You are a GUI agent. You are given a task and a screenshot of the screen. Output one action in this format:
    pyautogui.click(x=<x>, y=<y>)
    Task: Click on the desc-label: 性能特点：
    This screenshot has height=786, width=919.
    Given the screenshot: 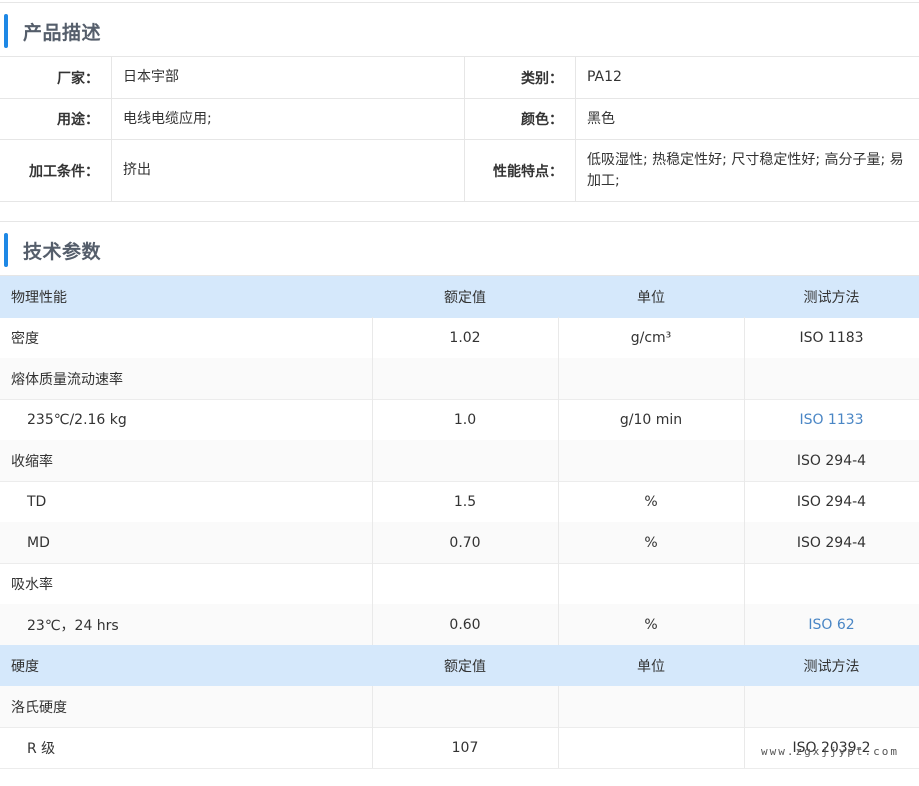 What is the action you would take?
    pyautogui.click(x=528, y=171)
    